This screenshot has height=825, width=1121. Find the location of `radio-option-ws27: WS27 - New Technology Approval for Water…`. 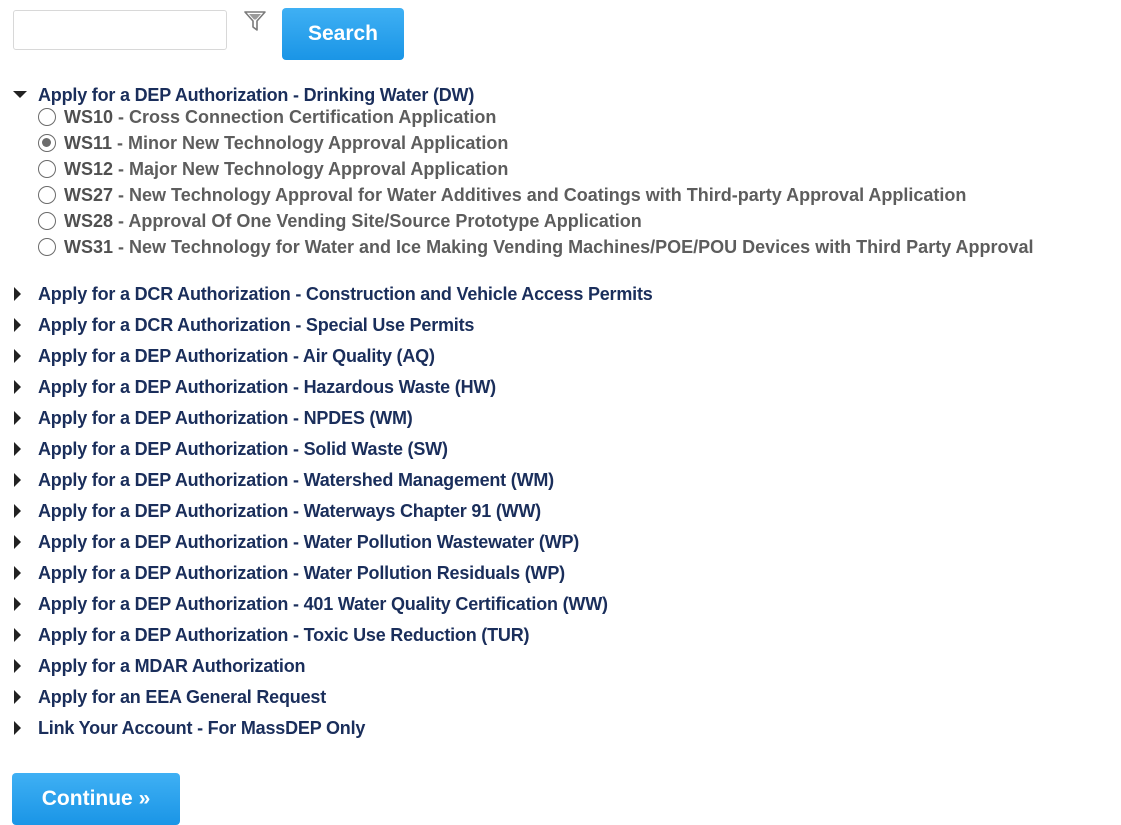

radio-option-ws27: WS27 - New Technology Approval for Water… is located at coordinates (502, 195).